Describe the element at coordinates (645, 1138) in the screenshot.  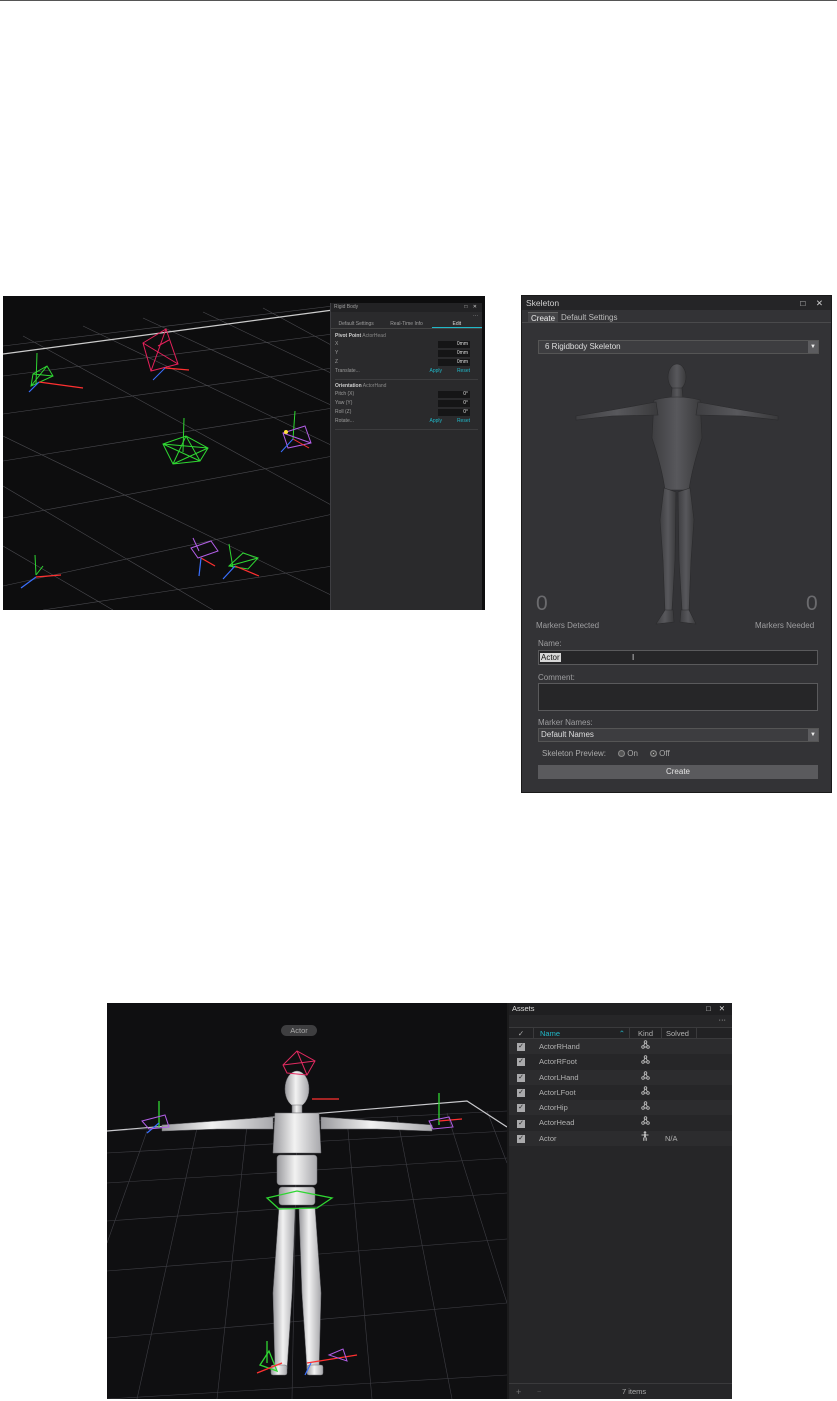
I see `skeleton-icon` at that location.